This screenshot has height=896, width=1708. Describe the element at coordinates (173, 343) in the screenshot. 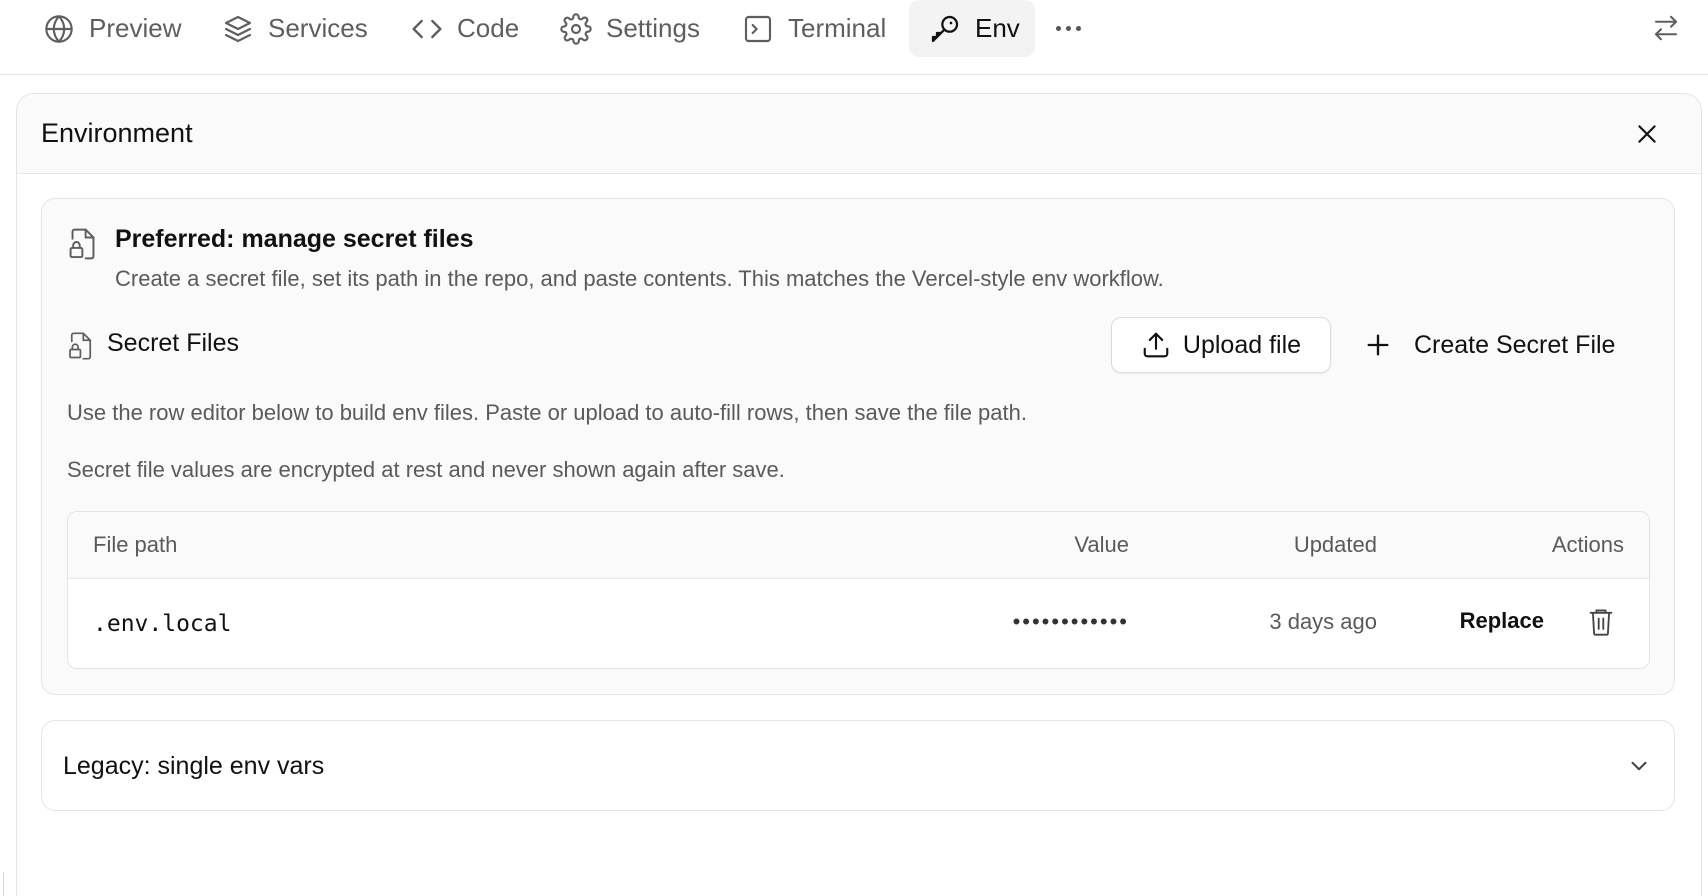

I see `secret-files-title: Secret Files` at that location.